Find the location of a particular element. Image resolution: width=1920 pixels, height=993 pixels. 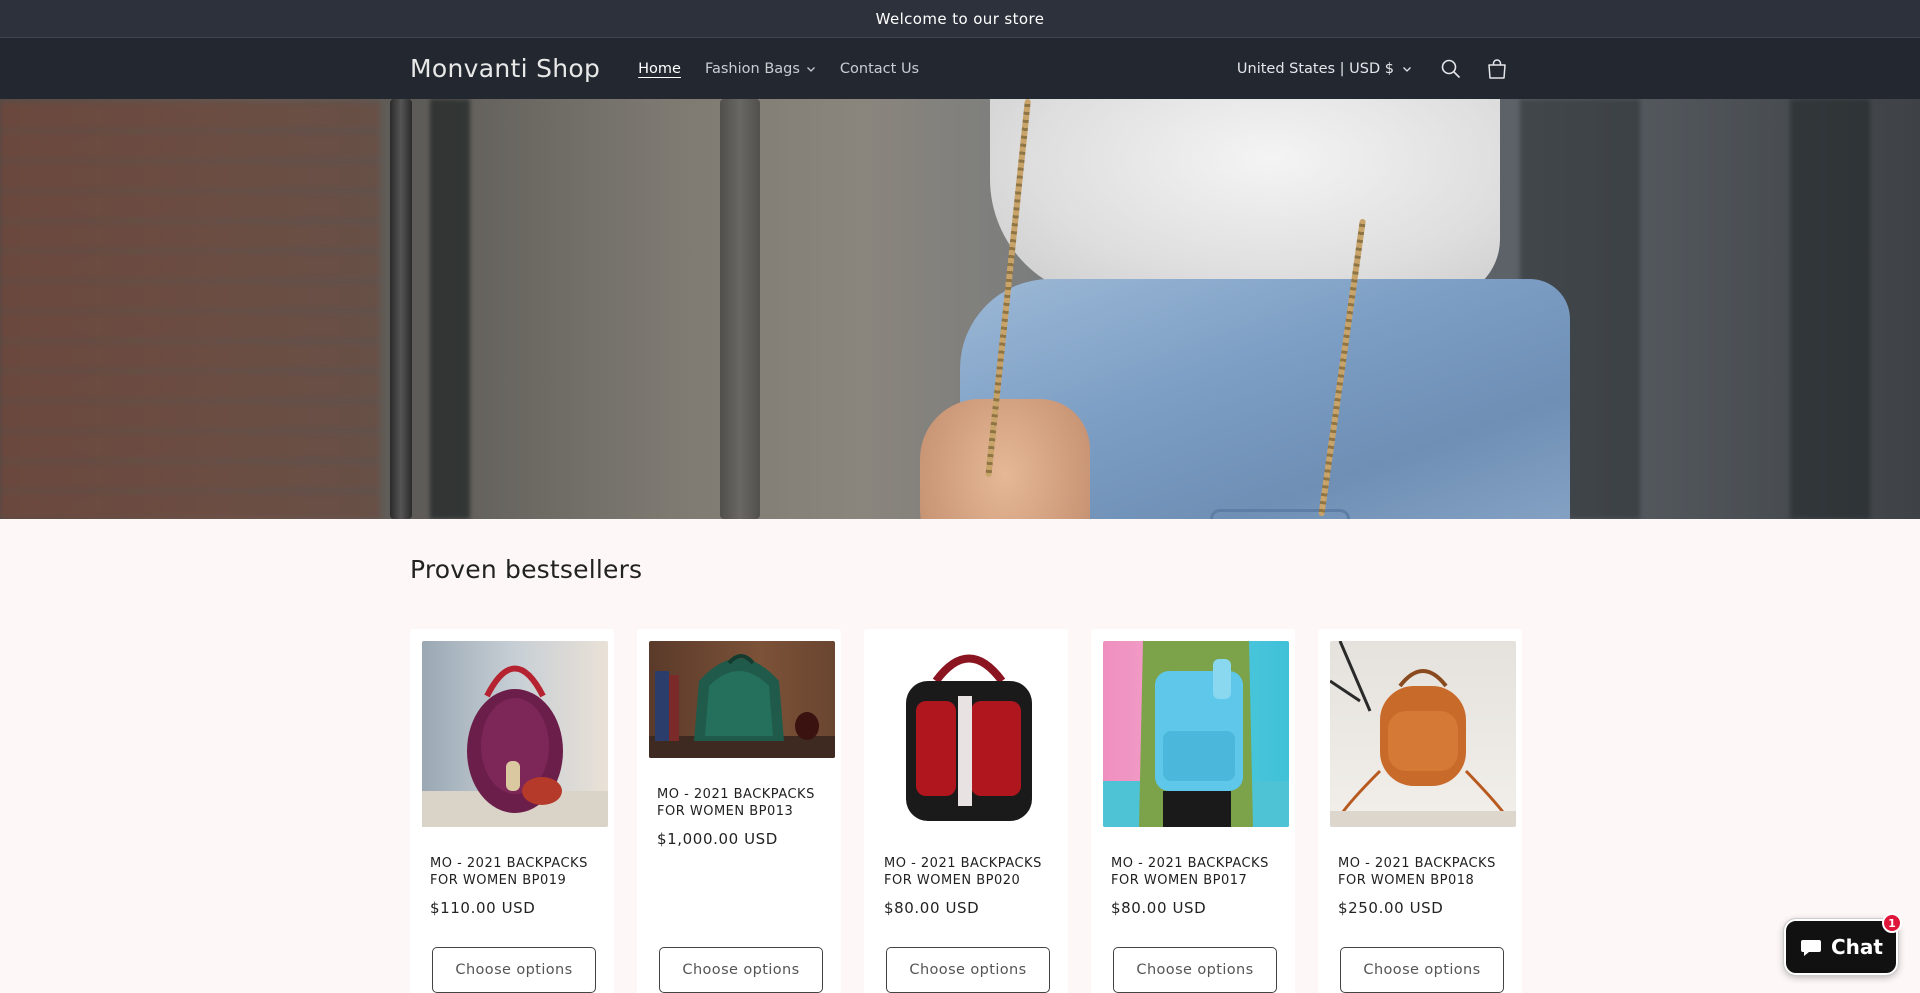

chat-unread-badge: 1 is located at coordinates (1892, 923).